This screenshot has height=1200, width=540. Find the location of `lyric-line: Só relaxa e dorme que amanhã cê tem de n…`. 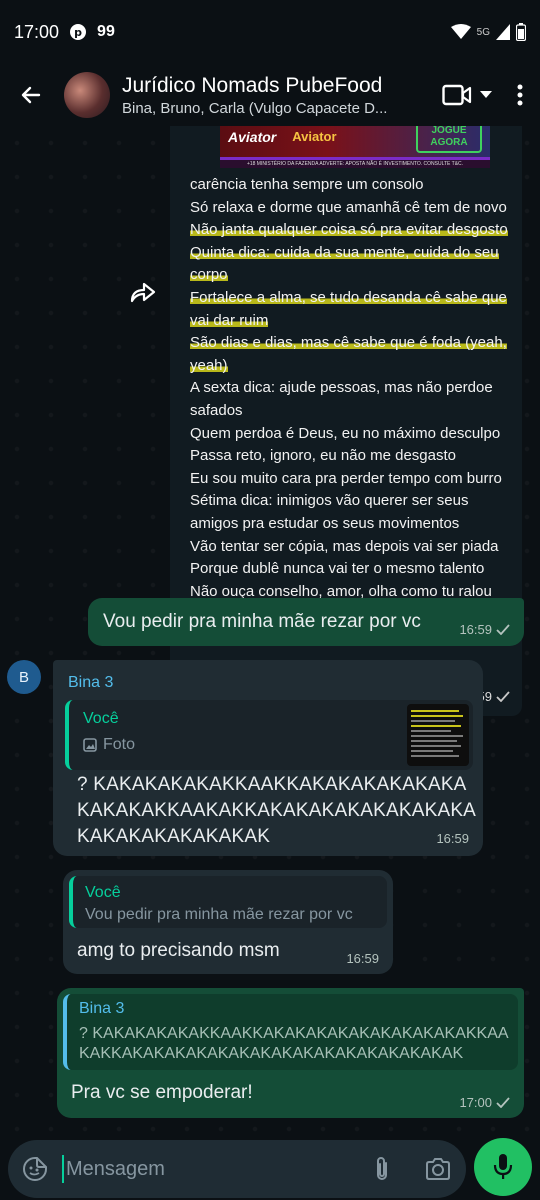

lyric-line: Só relaxa e dorme que amanhã cê tem de n… is located at coordinates (350, 208).